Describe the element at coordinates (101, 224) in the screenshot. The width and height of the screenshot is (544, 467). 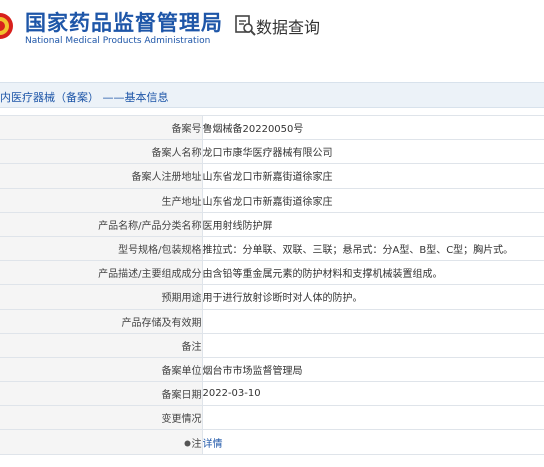
I see `row-label-product-name: 产品名称/产品分类名称` at that location.